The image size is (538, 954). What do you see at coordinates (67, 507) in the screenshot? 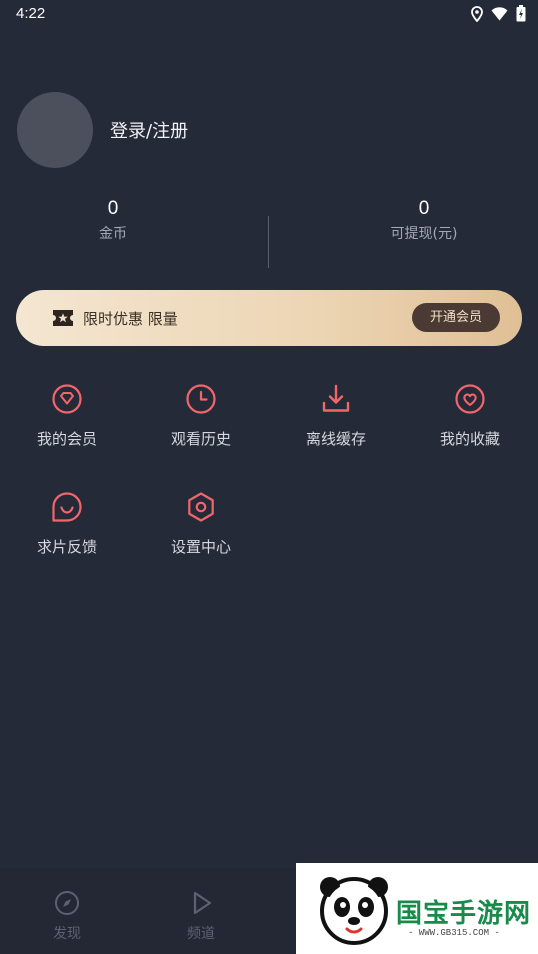
I see `chat-smile-icon` at bounding box center [67, 507].